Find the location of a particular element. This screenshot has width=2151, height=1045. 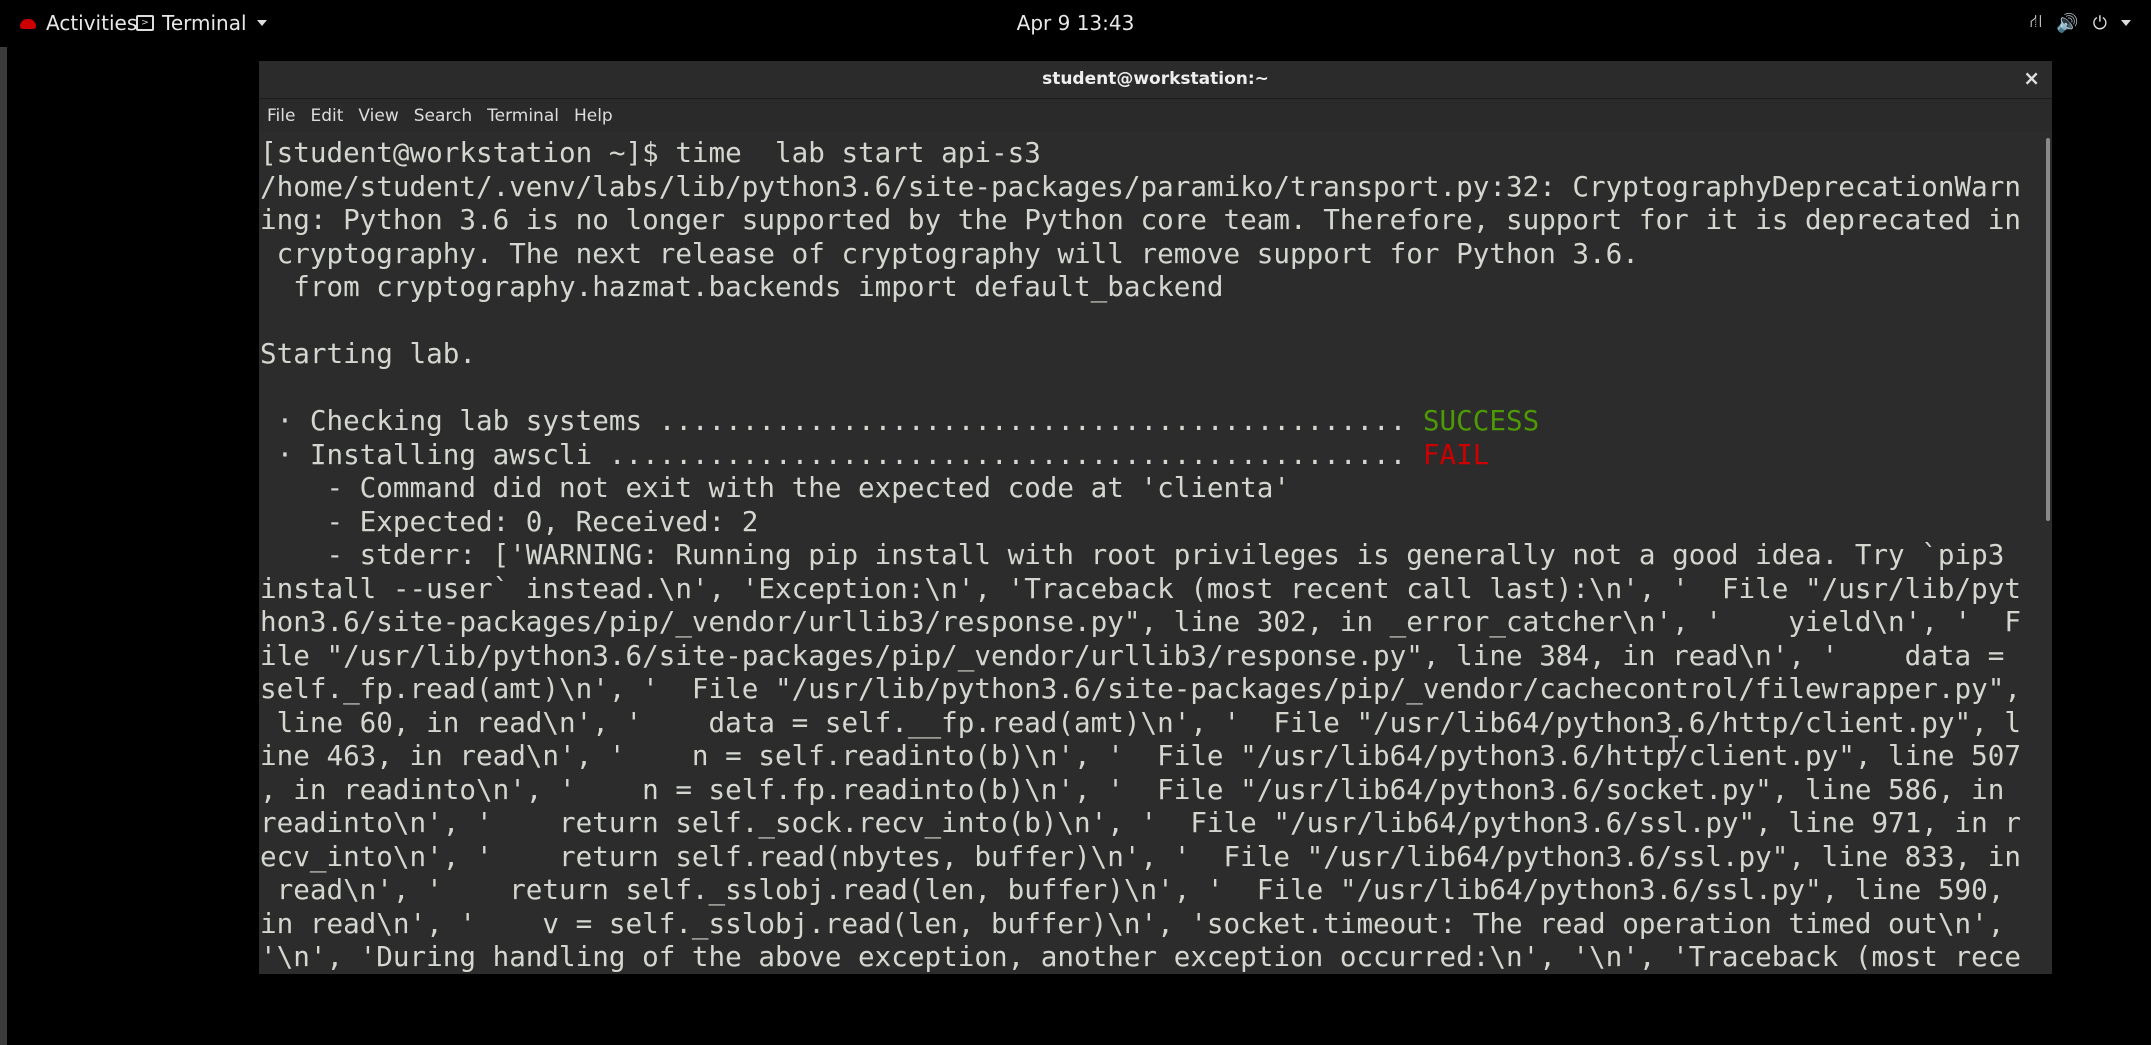

window-titlebar: student@workstation:~ × is located at coordinates (1155, 80).